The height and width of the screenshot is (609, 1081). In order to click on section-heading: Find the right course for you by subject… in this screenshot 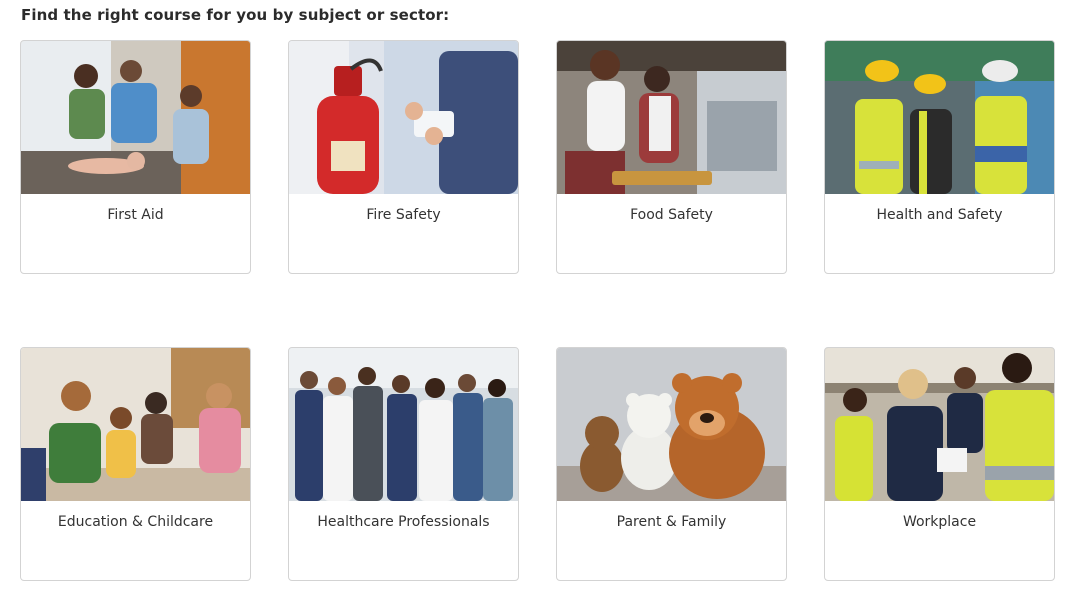, I will do `click(235, 15)`.